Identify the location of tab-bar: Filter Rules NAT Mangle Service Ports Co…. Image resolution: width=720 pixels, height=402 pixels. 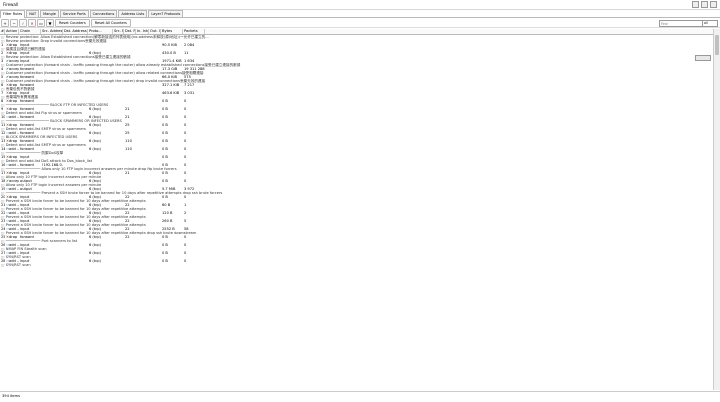
(360, 14).